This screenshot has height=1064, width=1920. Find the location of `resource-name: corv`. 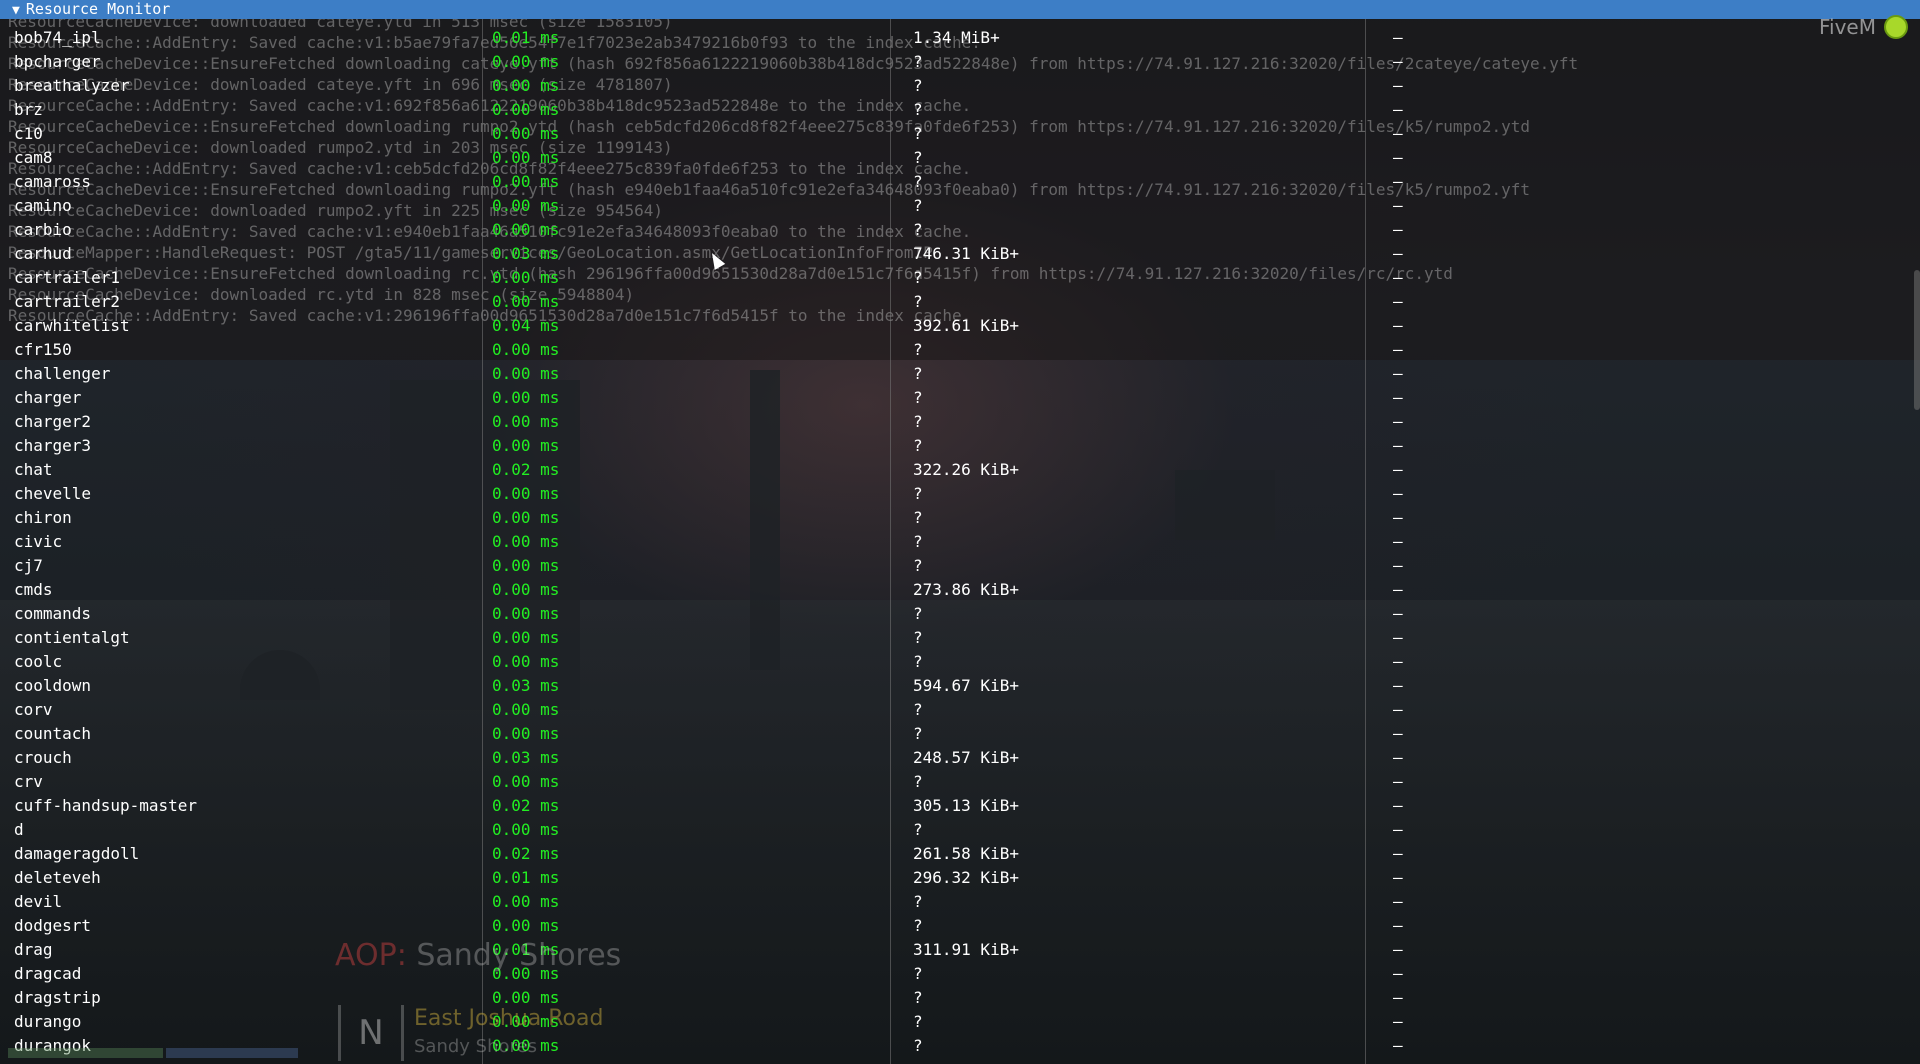

resource-name: corv is located at coordinates (33, 709).